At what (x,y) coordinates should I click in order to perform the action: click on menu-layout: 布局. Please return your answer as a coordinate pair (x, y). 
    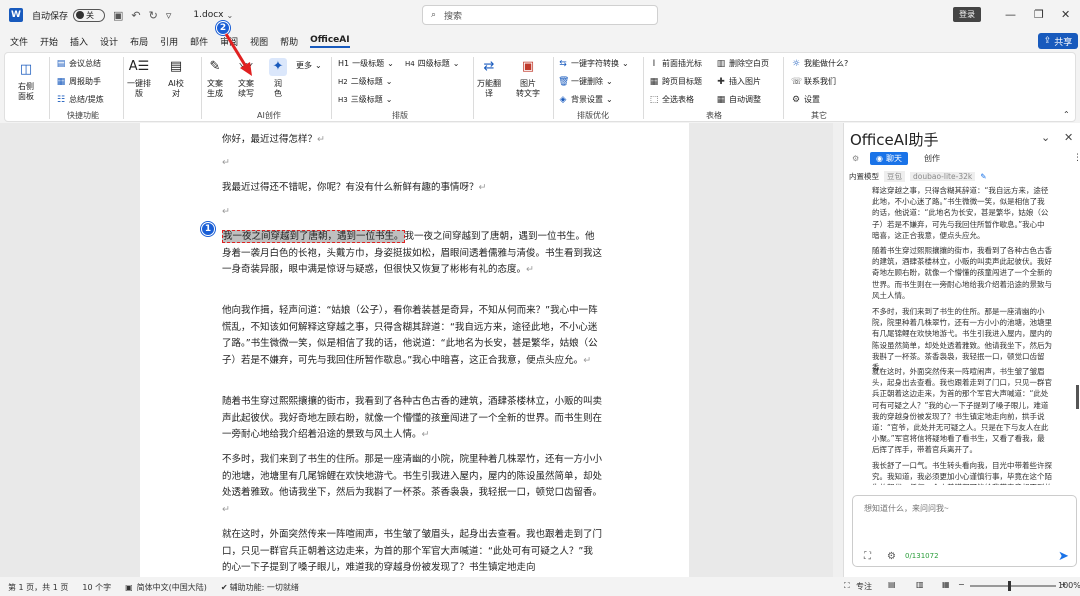
    Looking at the image, I should click on (139, 41).